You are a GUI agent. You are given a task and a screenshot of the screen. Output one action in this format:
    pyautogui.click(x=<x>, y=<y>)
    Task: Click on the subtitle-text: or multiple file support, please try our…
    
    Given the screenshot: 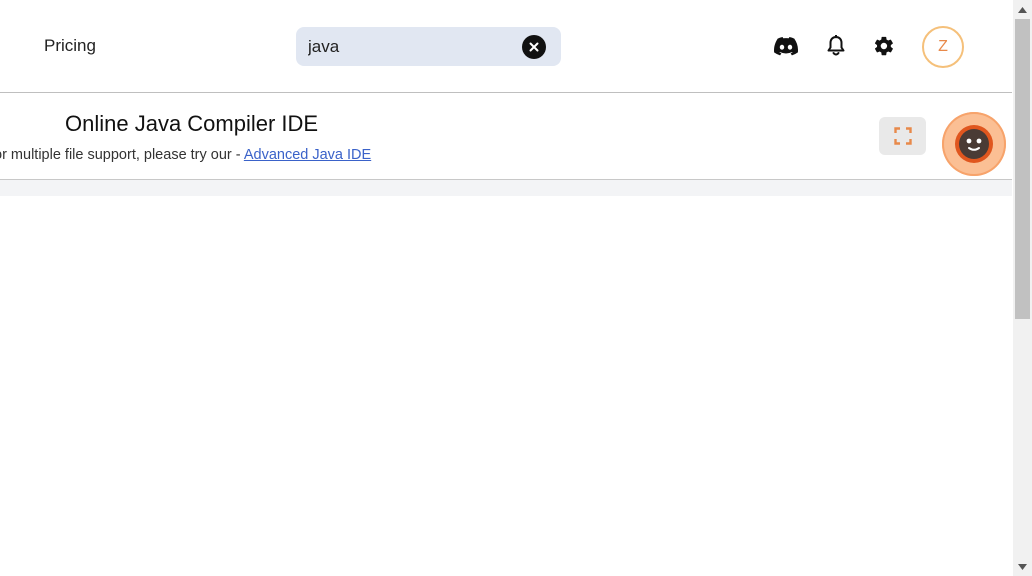 What is the action you would take?
    pyautogui.click(x=122, y=155)
    